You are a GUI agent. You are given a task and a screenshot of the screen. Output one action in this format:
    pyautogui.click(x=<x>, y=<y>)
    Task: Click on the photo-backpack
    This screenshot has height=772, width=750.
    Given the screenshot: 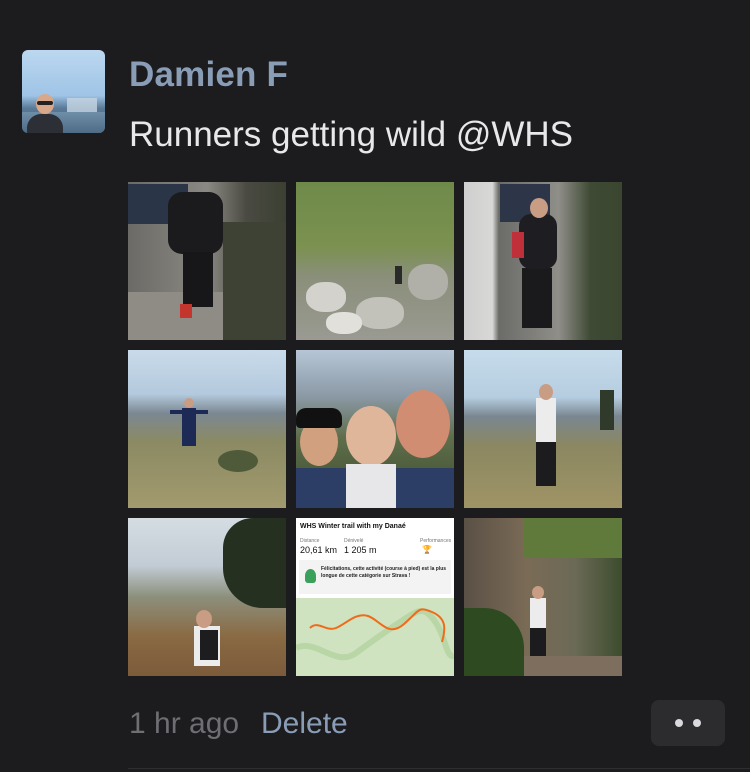 What is the action you would take?
    pyautogui.click(x=209, y=645)
    